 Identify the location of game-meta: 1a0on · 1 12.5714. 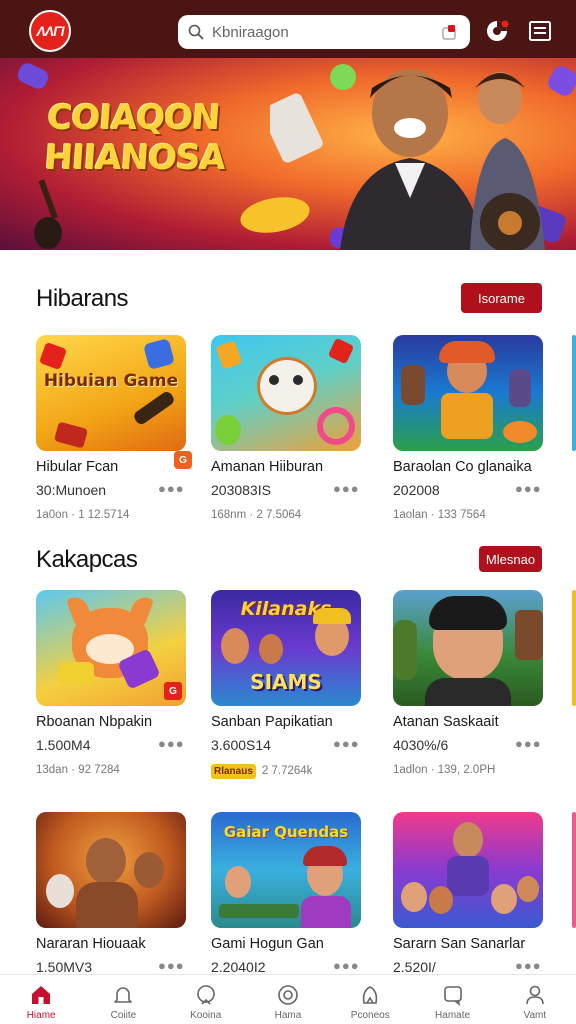
(83, 515).